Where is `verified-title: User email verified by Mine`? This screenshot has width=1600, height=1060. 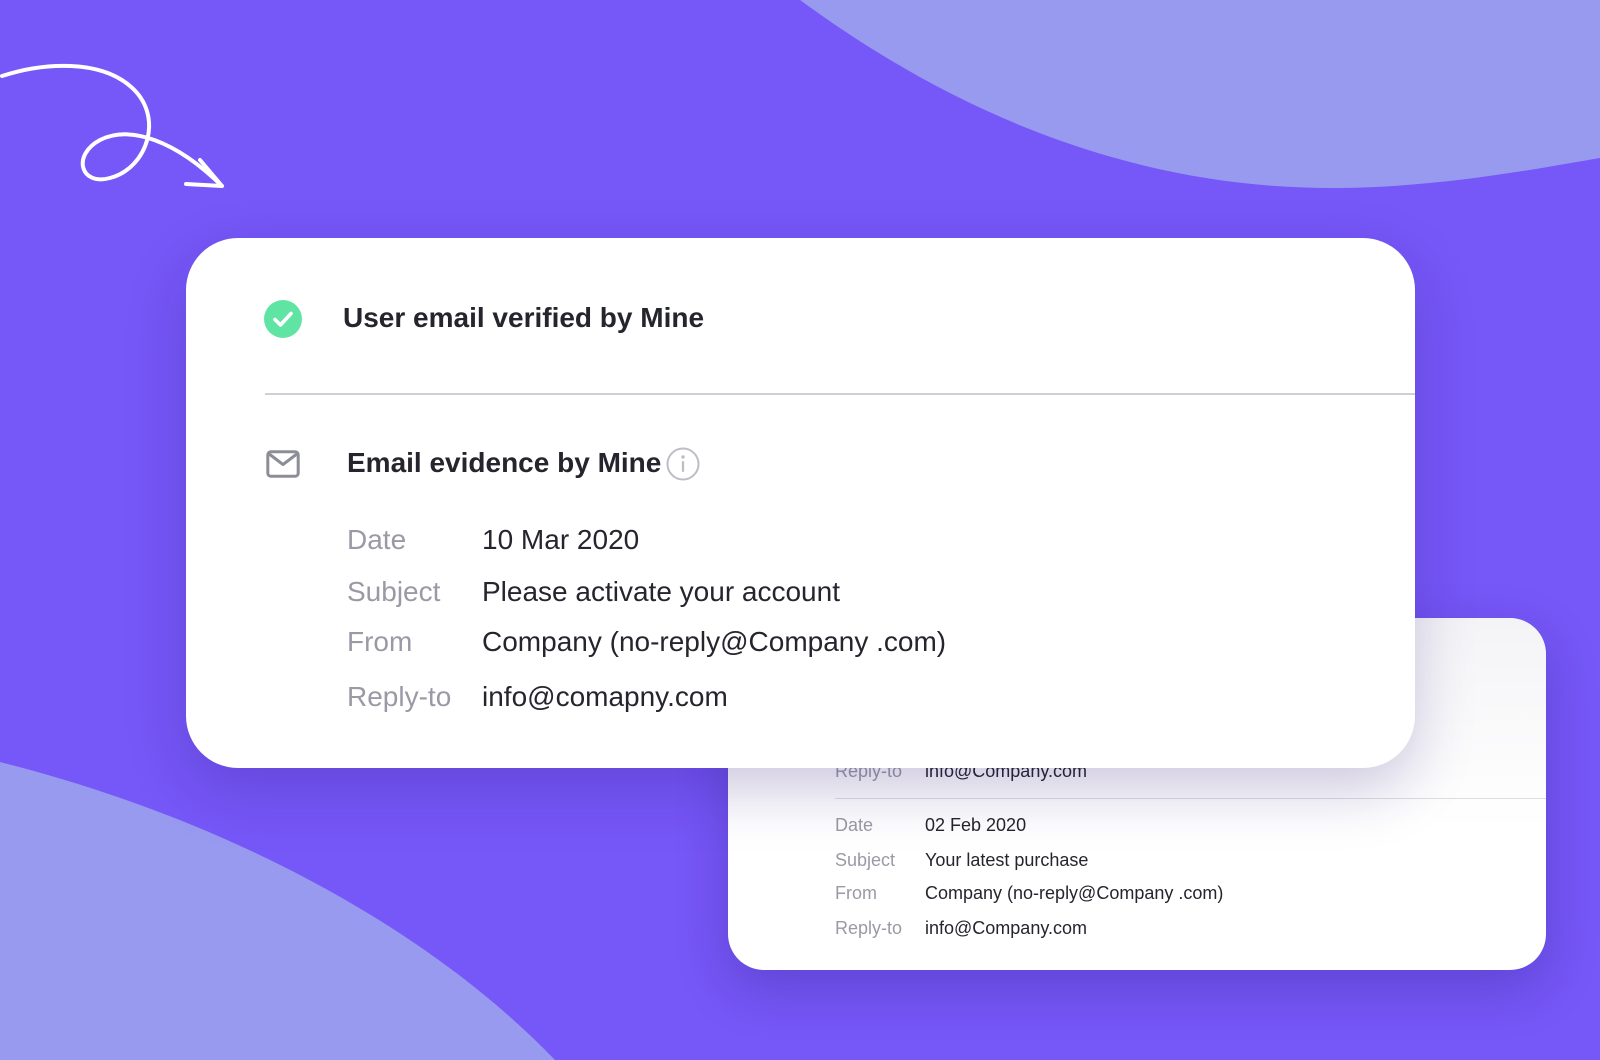
verified-title: User email verified by Mine is located at coordinates (524, 317).